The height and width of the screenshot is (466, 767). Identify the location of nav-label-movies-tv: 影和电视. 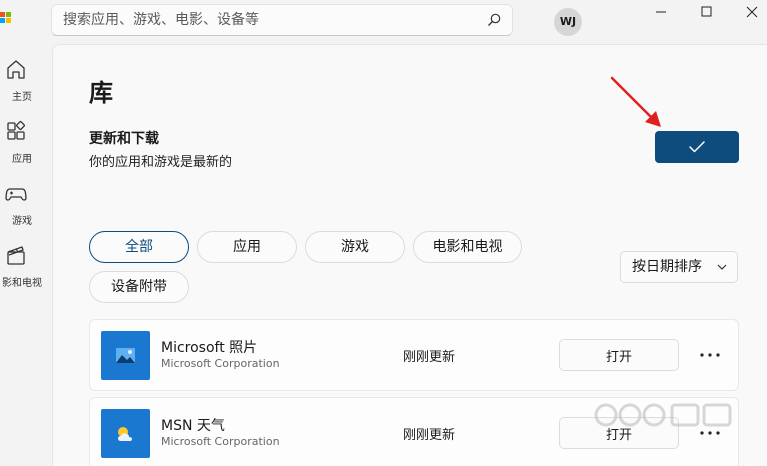
(22, 283).